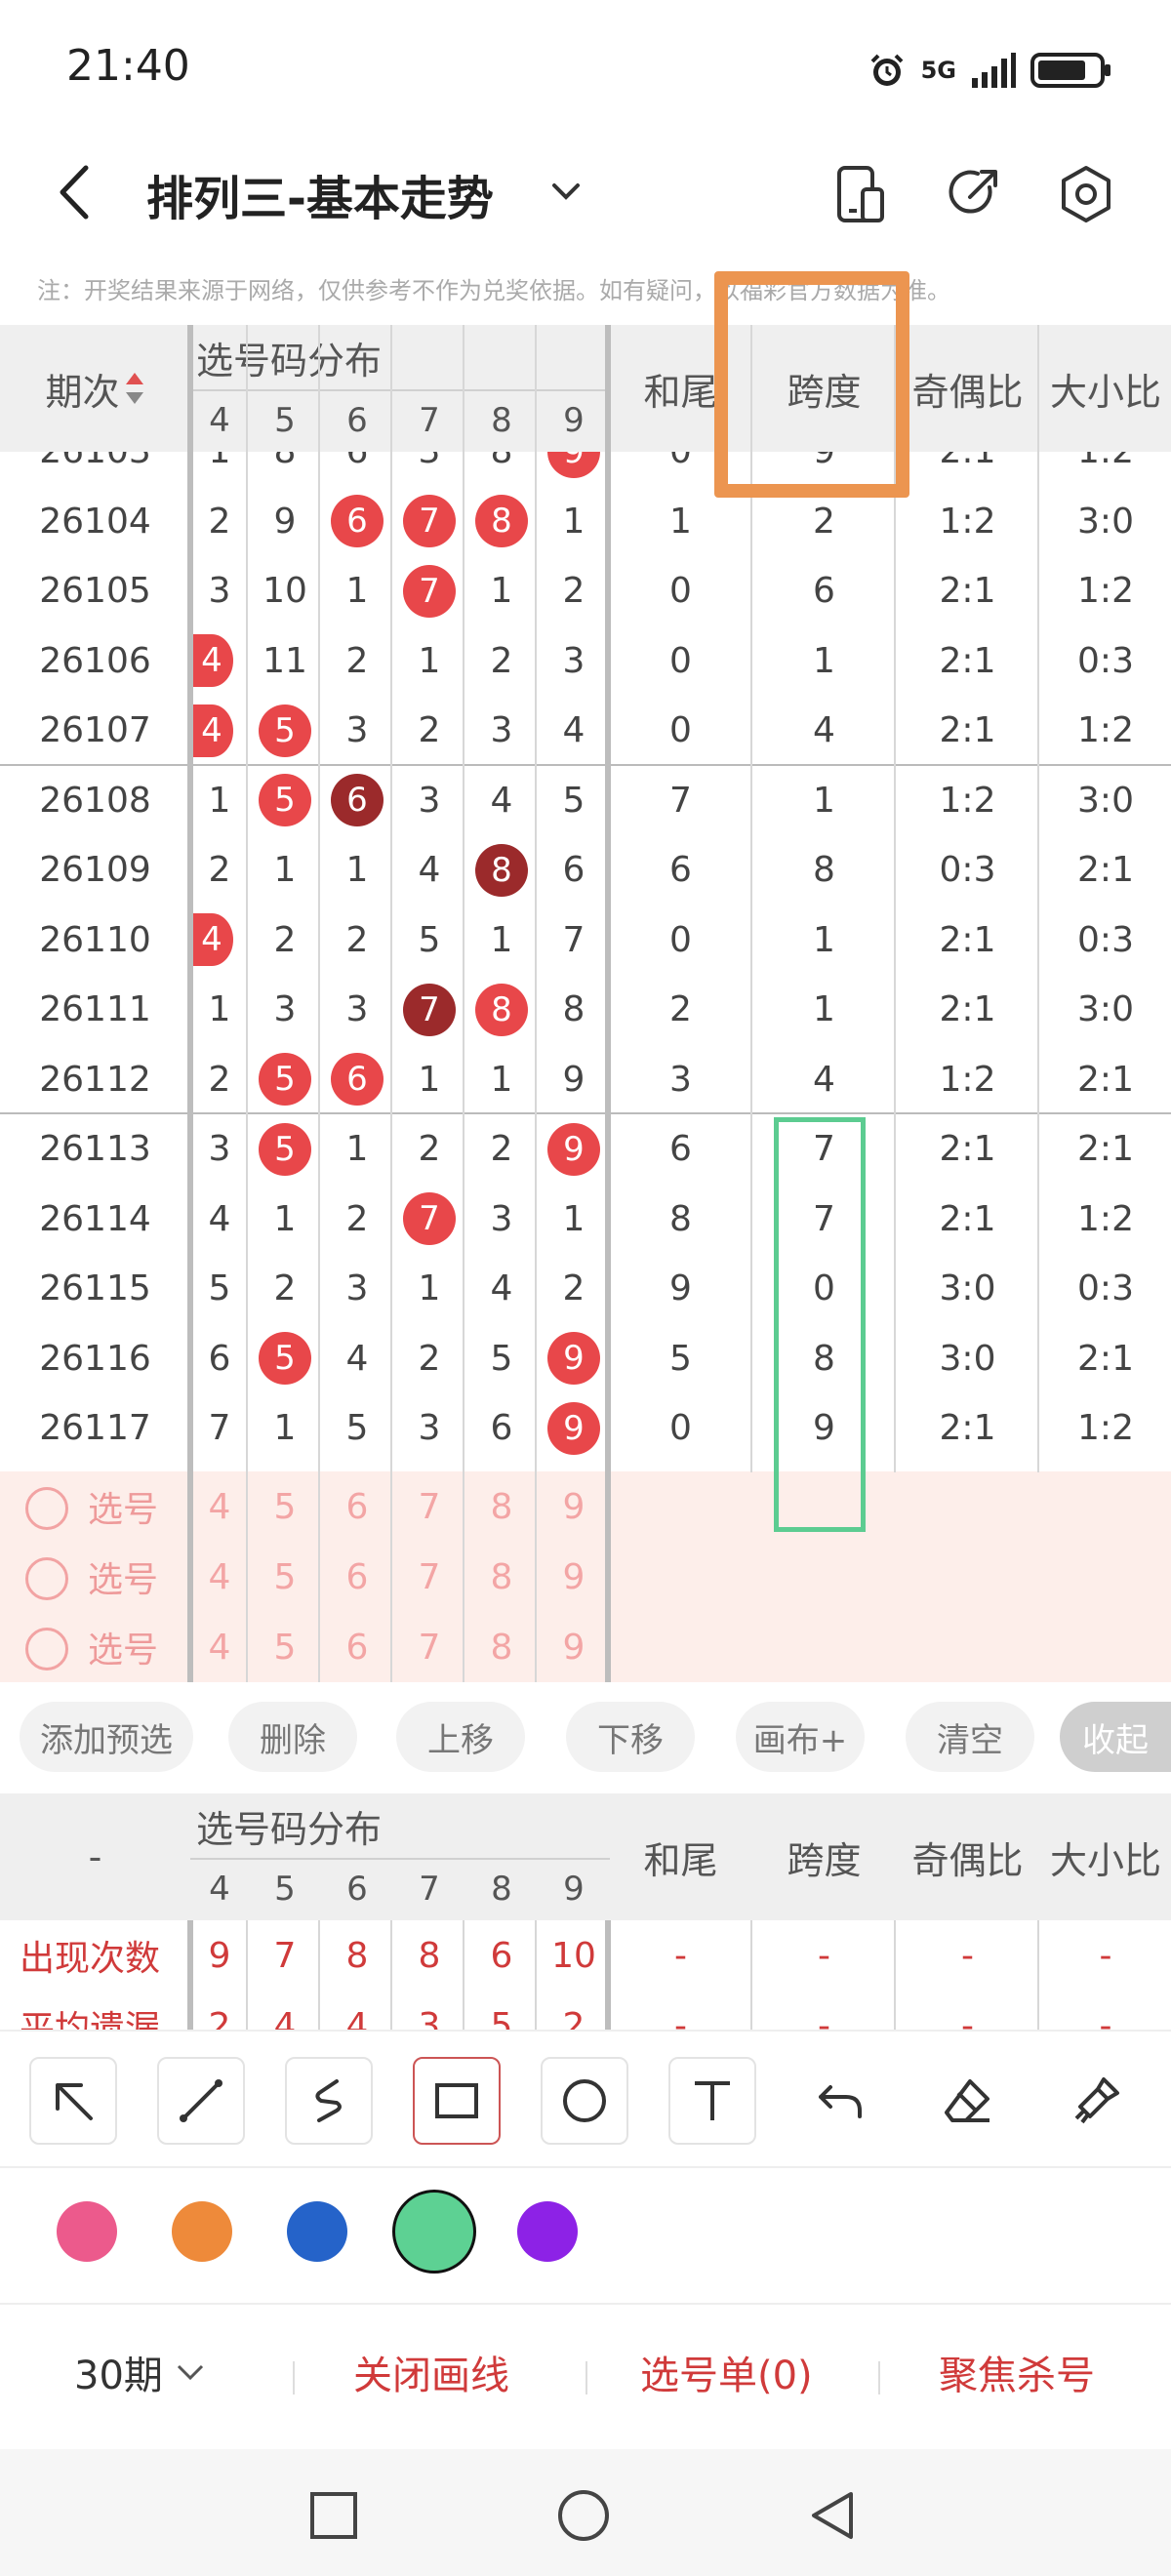 The height and width of the screenshot is (2576, 1171). What do you see at coordinates (680, 939) in the screenshot?
I see `hewei-cell: 0` at bounding box center [680, 939].